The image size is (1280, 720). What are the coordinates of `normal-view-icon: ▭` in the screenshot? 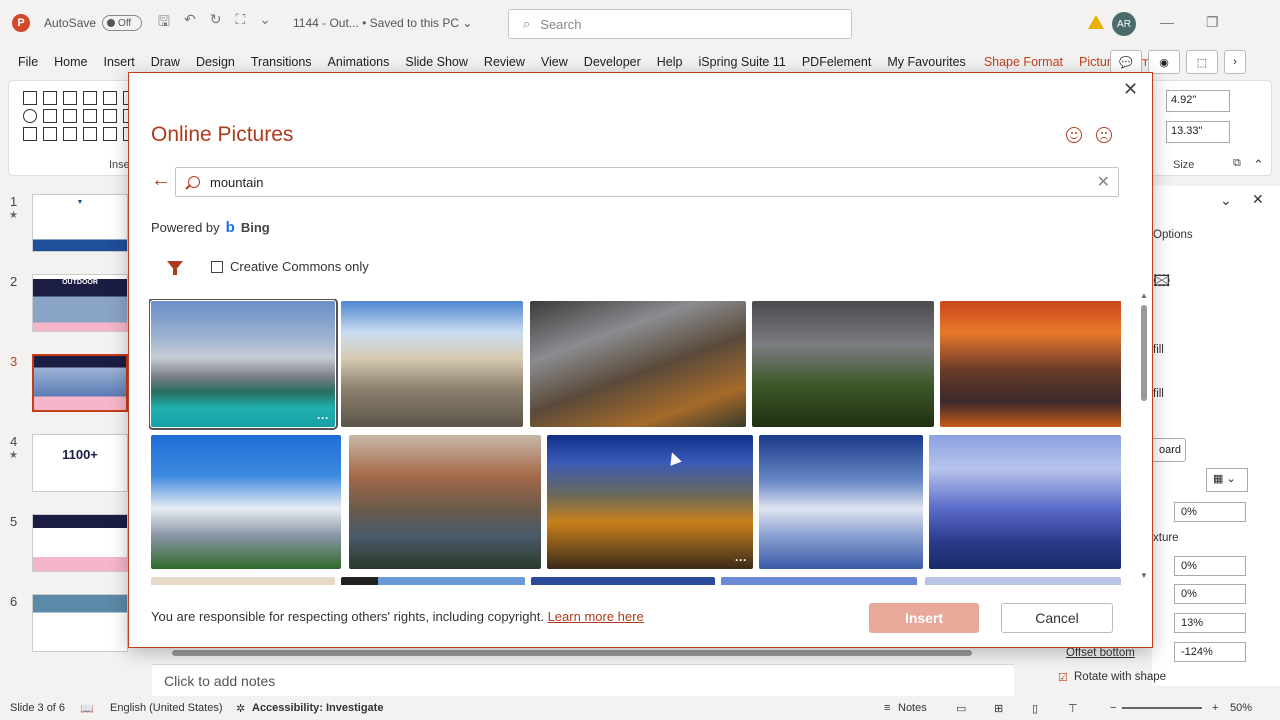 It's located at (961, 708).